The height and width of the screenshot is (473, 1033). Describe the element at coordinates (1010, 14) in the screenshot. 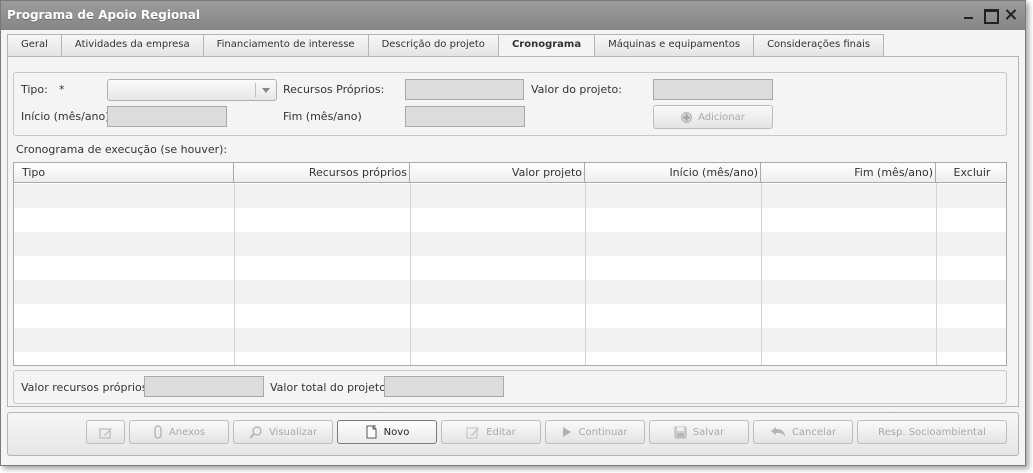

I see `close-icon` at that location.